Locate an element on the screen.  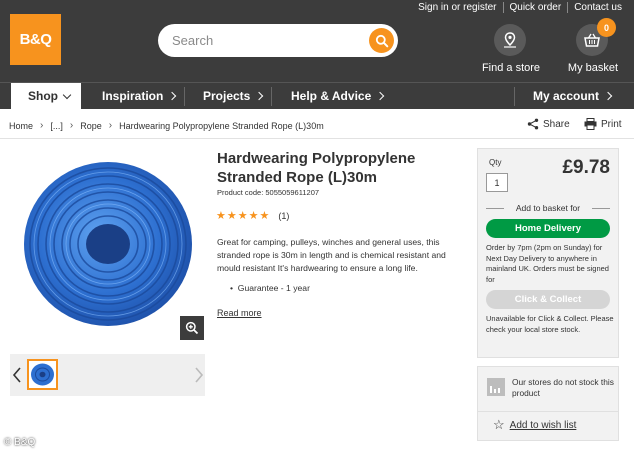
print-label: Print is located at coordinates (611, 124).